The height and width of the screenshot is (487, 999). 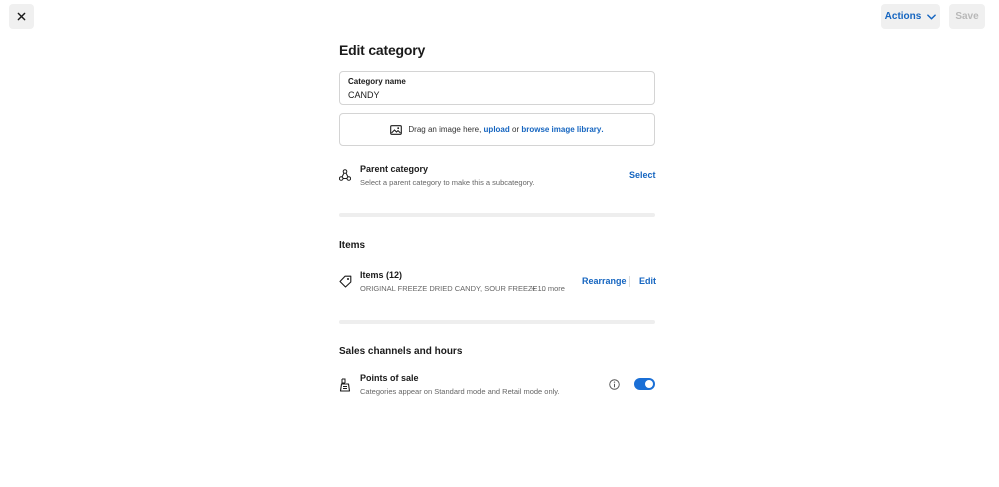 I want to click on close-icon, so click(x=21, y=16).